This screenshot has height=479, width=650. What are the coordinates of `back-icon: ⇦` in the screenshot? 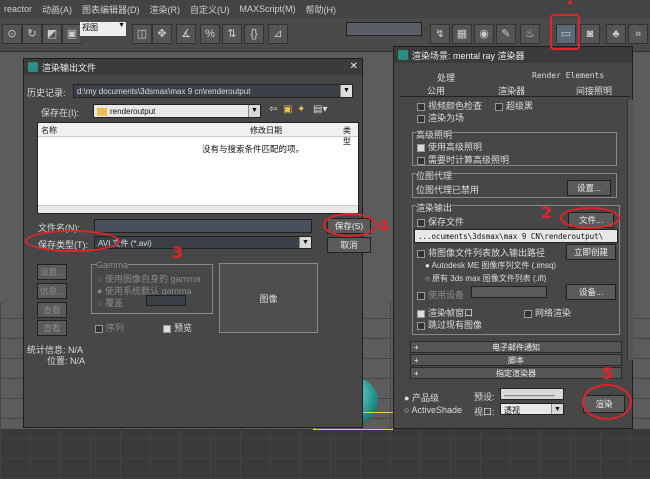 It's located at (273, 109).